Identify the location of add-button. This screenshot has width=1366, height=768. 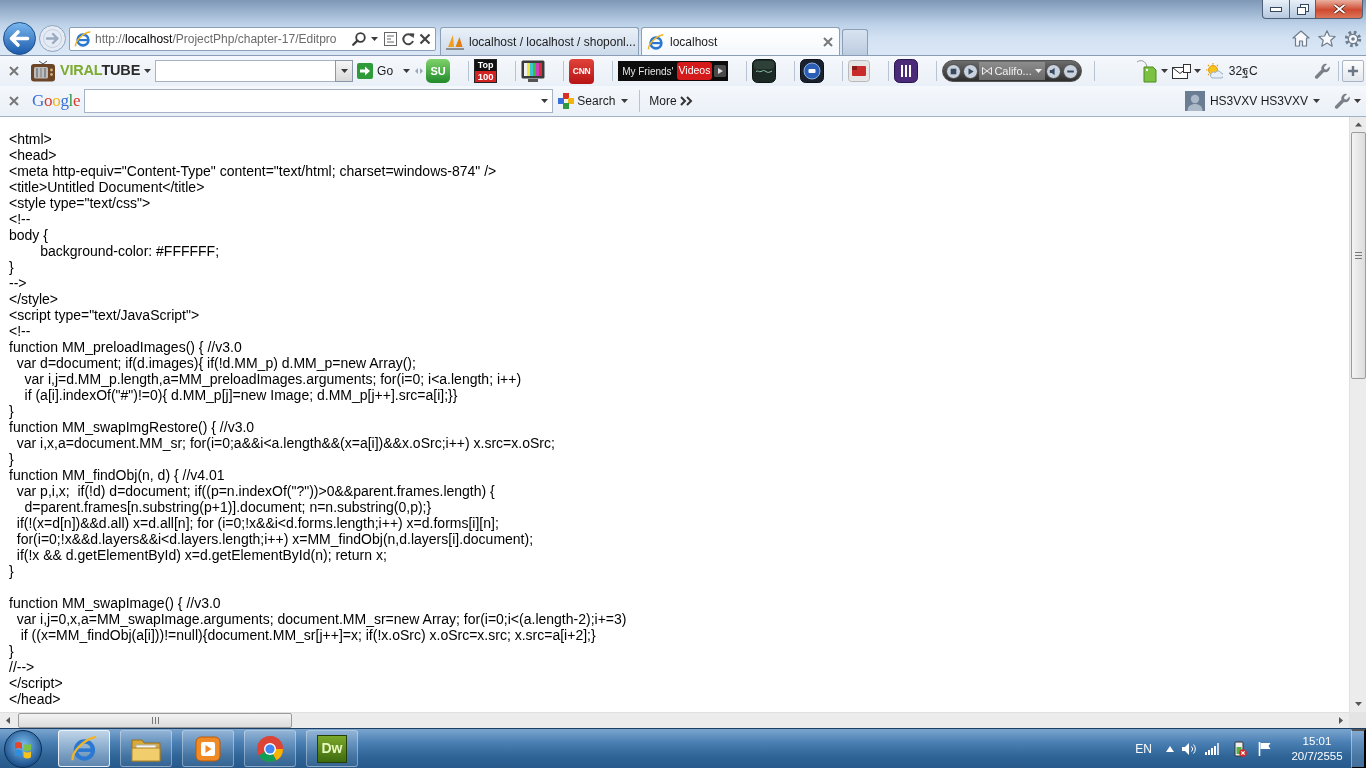
(1353, 71).